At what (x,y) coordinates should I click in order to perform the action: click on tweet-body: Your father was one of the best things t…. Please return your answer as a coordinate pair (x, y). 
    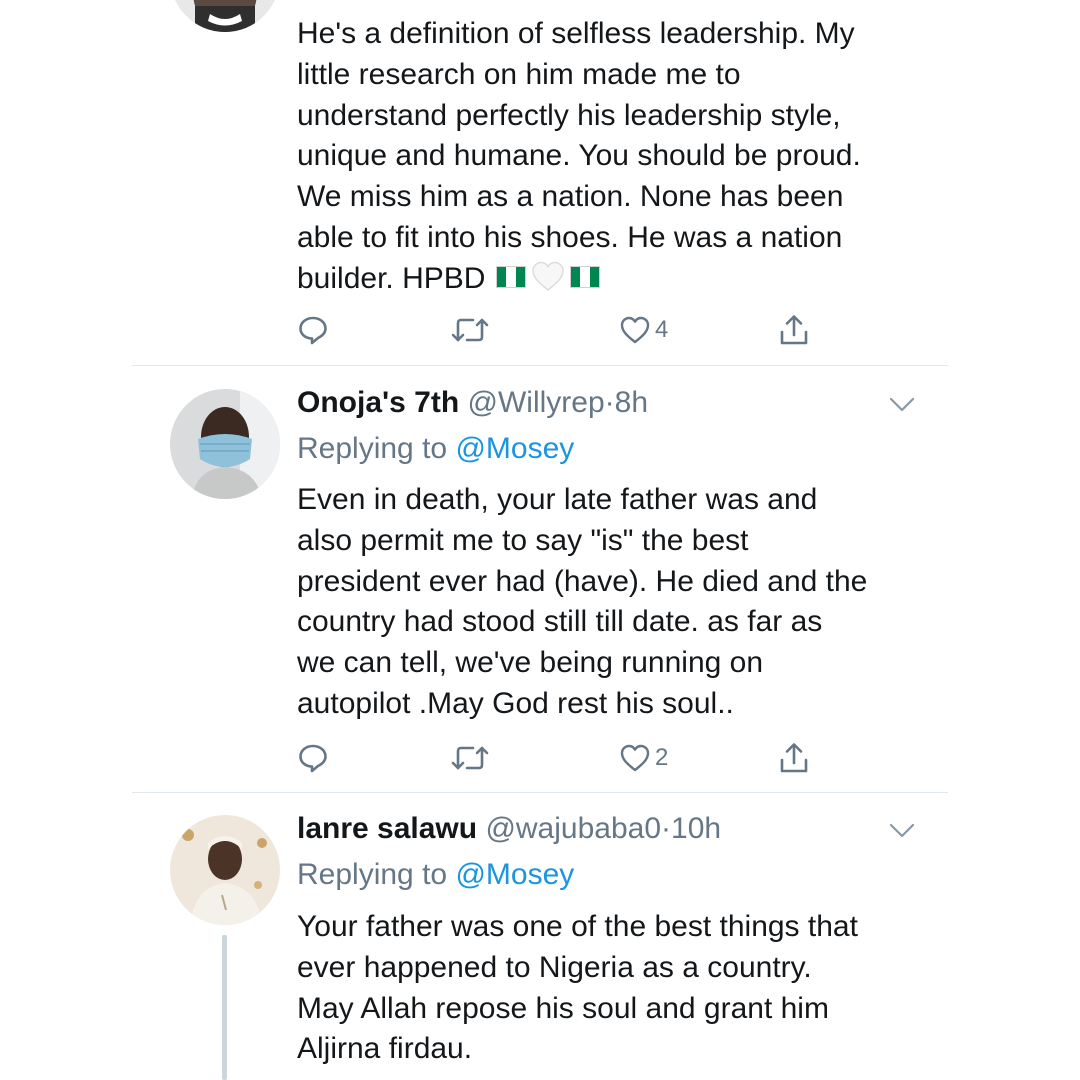
    Looking at the image, I should click on (577, 988).